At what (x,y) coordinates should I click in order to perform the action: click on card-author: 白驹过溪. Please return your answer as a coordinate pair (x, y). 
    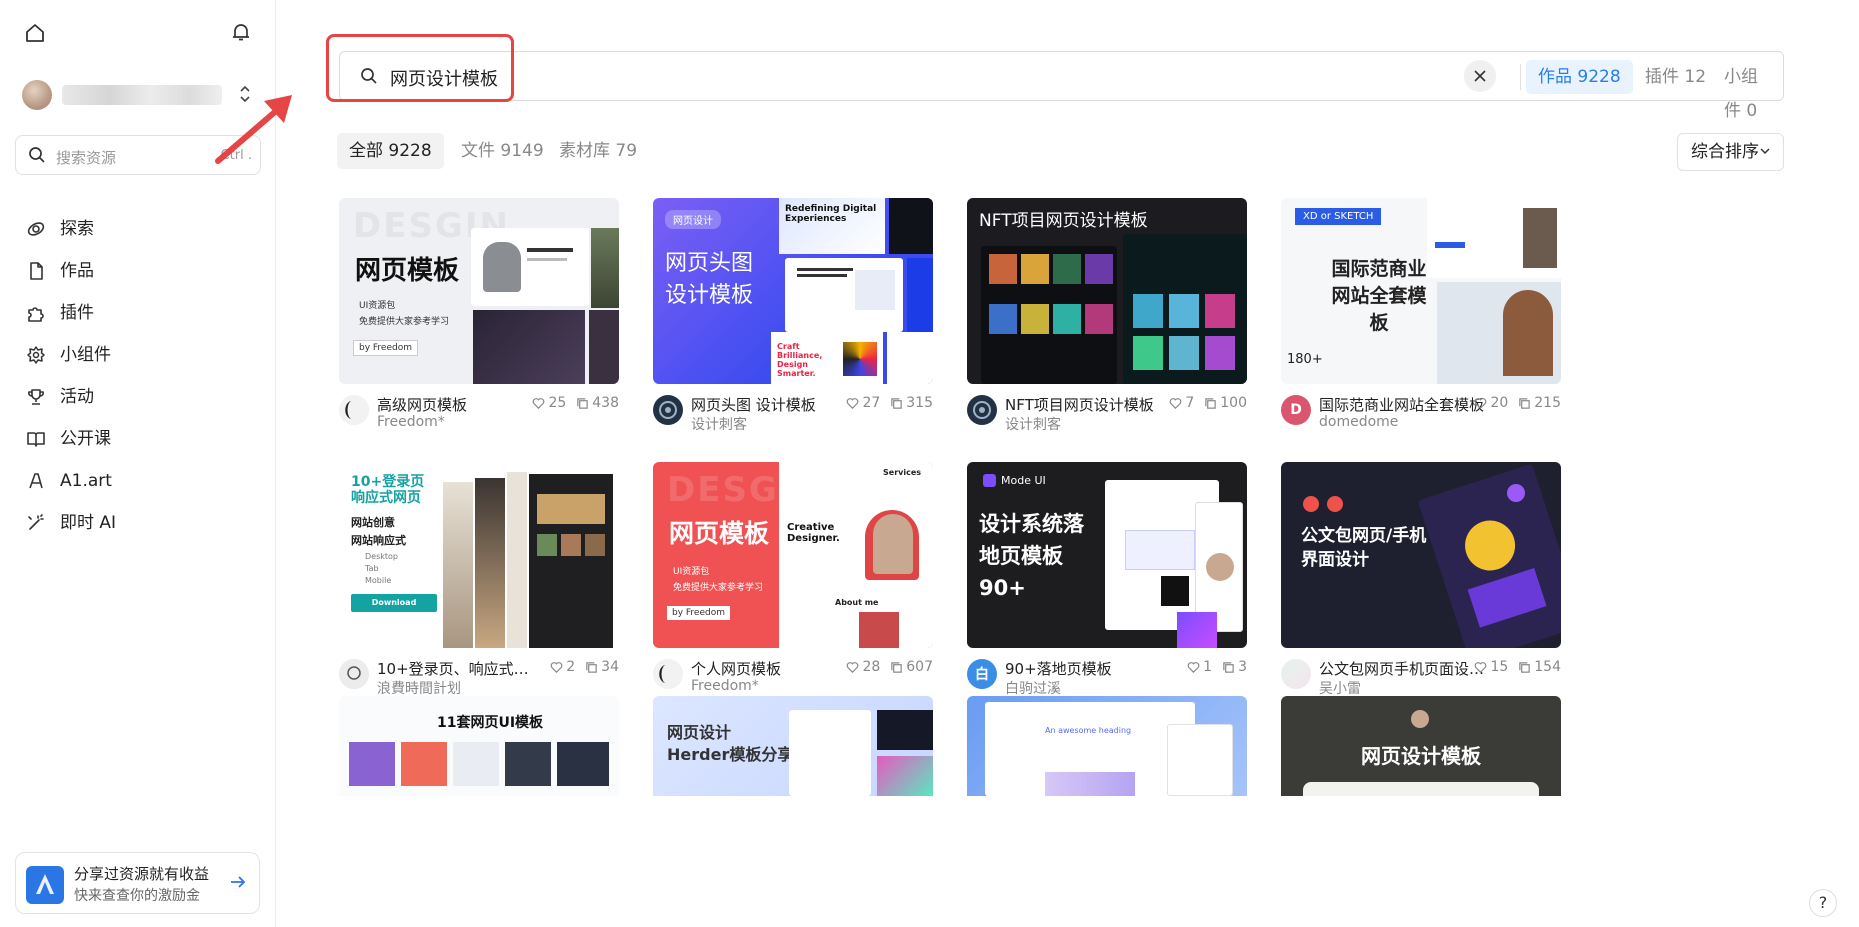
    Looking at the image, I should click on (1033, 688).